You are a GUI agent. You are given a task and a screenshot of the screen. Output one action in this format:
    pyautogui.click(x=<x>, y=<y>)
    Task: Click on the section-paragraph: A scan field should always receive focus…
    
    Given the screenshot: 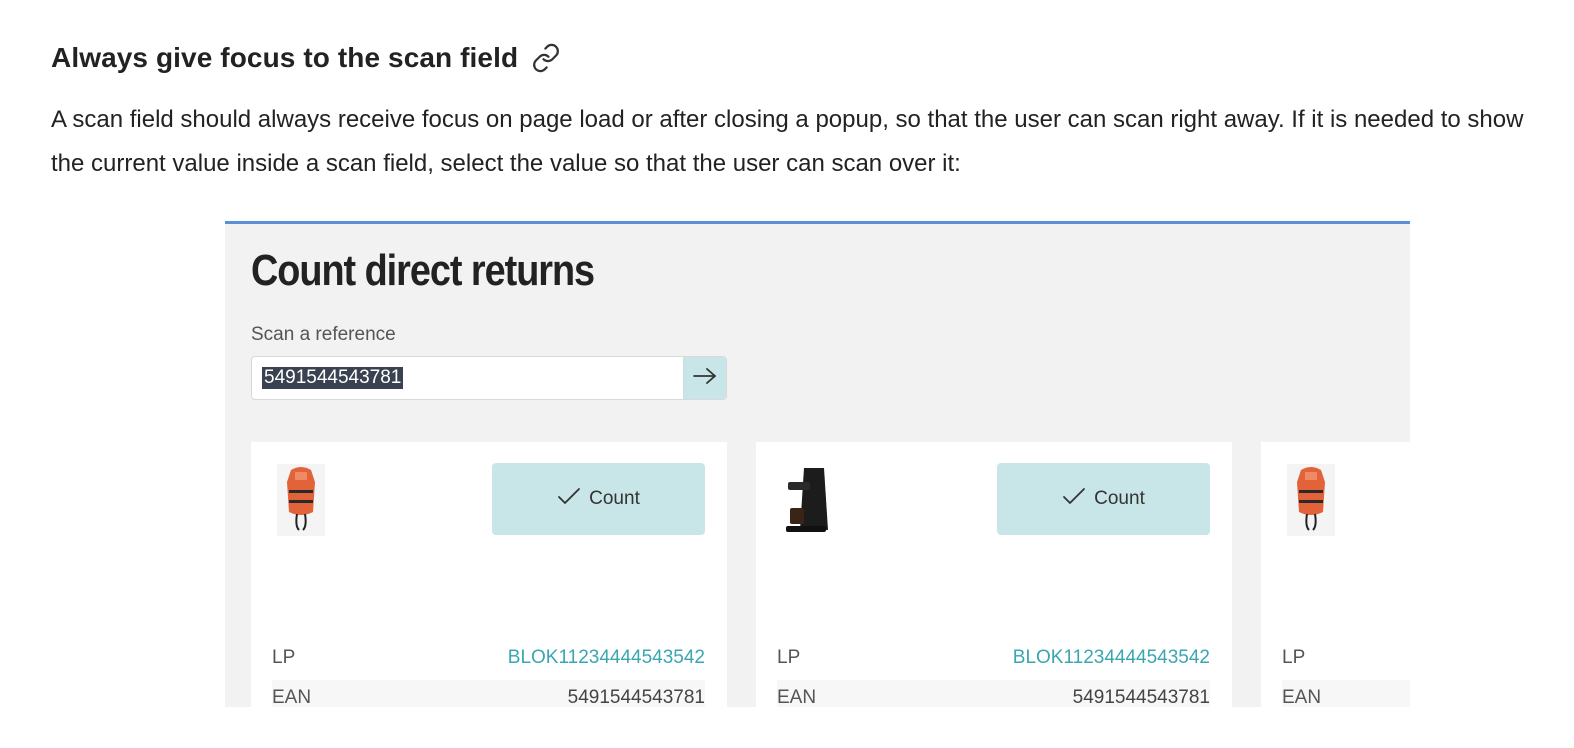 What is the action you would take?
    pyautogui.click(x=787, y=141)
    